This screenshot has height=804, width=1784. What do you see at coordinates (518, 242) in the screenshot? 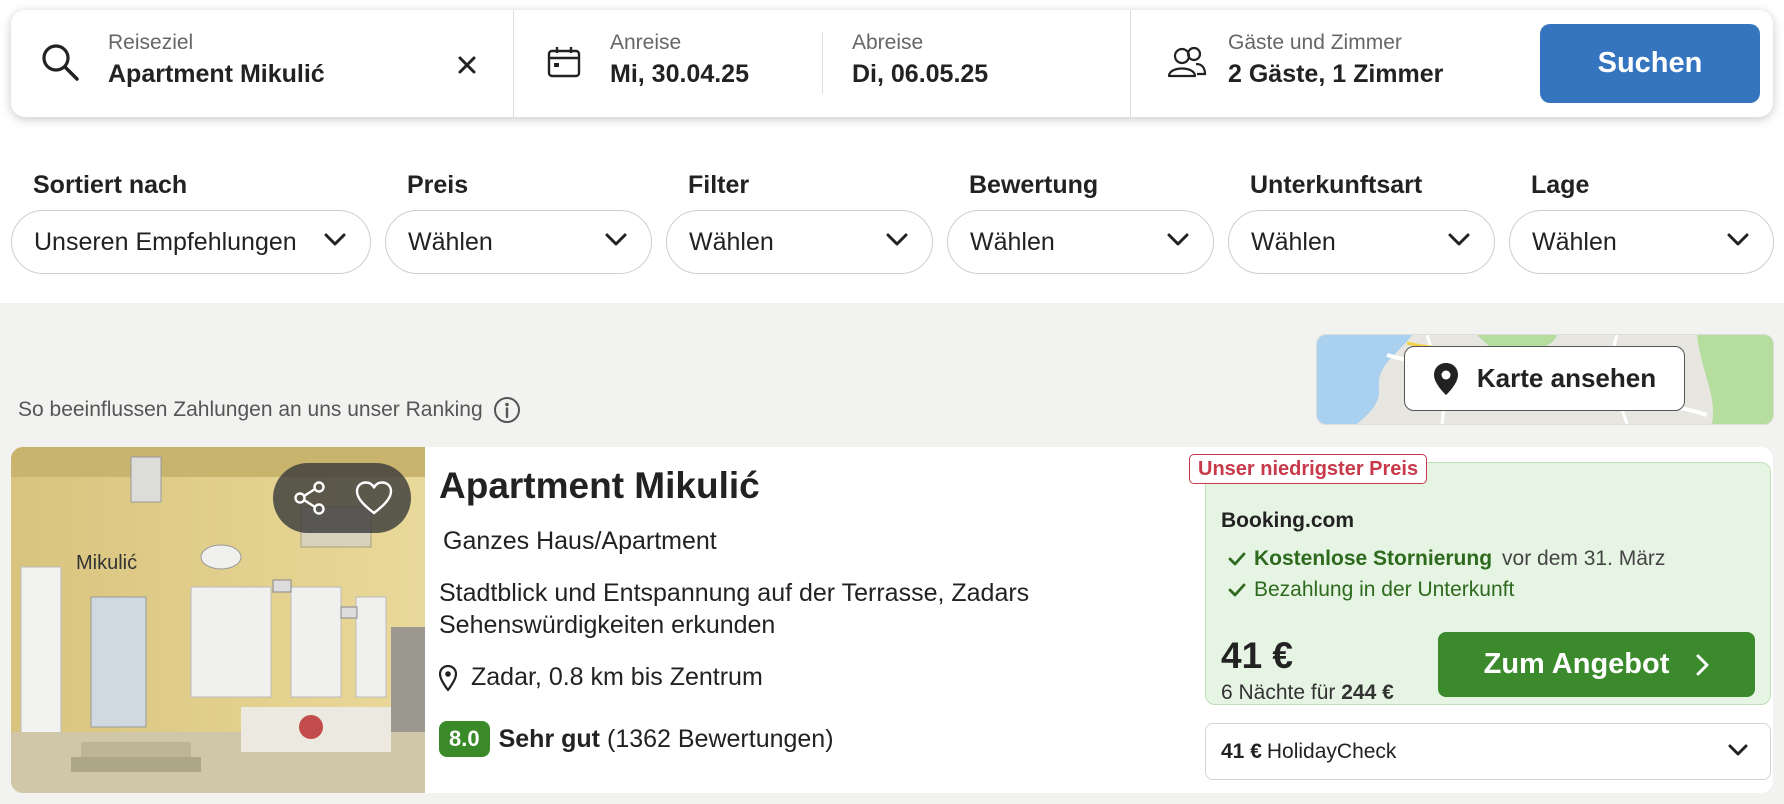
I see `price-dropdown: Wählen` at bounding box center [518, 242].